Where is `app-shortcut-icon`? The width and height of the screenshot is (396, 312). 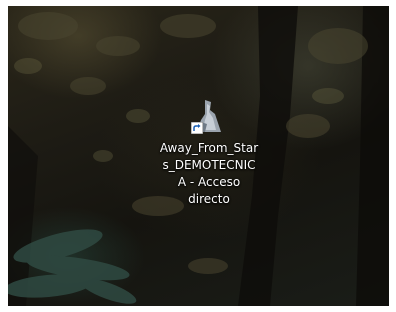 app-shortcut-icon is located at coordinates (209, 116).